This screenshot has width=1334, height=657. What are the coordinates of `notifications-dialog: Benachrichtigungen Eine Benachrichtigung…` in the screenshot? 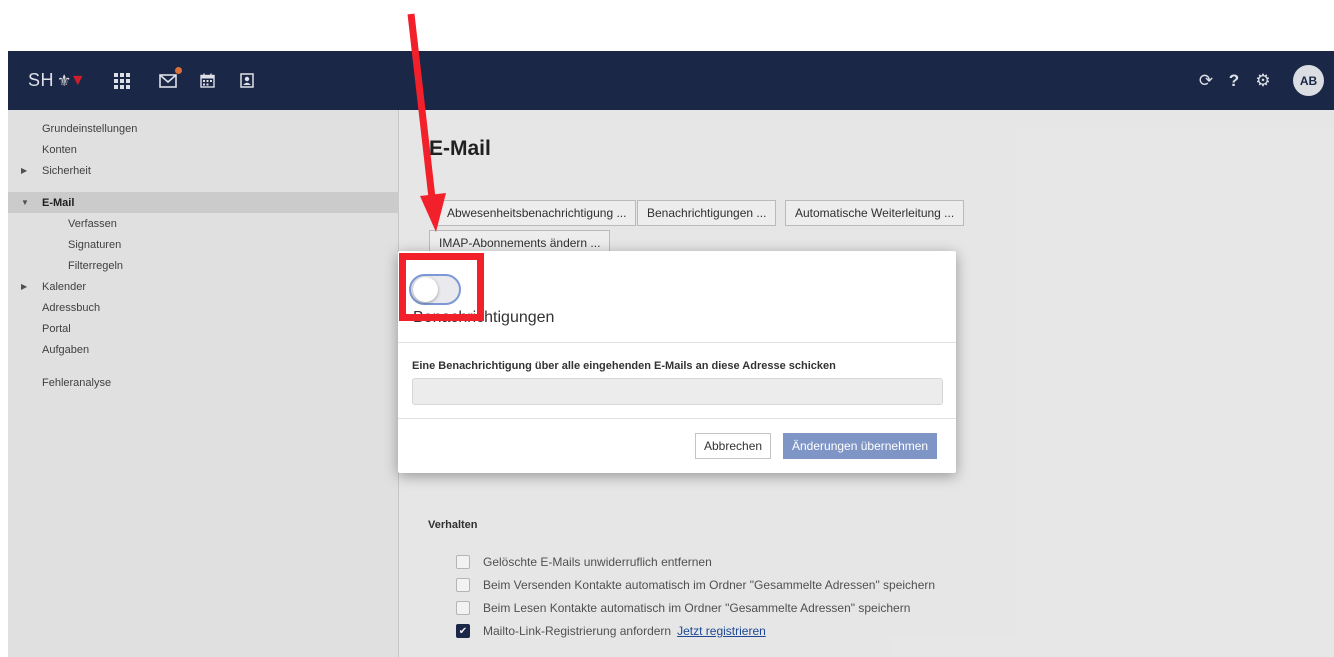 It's located at (677, 362).